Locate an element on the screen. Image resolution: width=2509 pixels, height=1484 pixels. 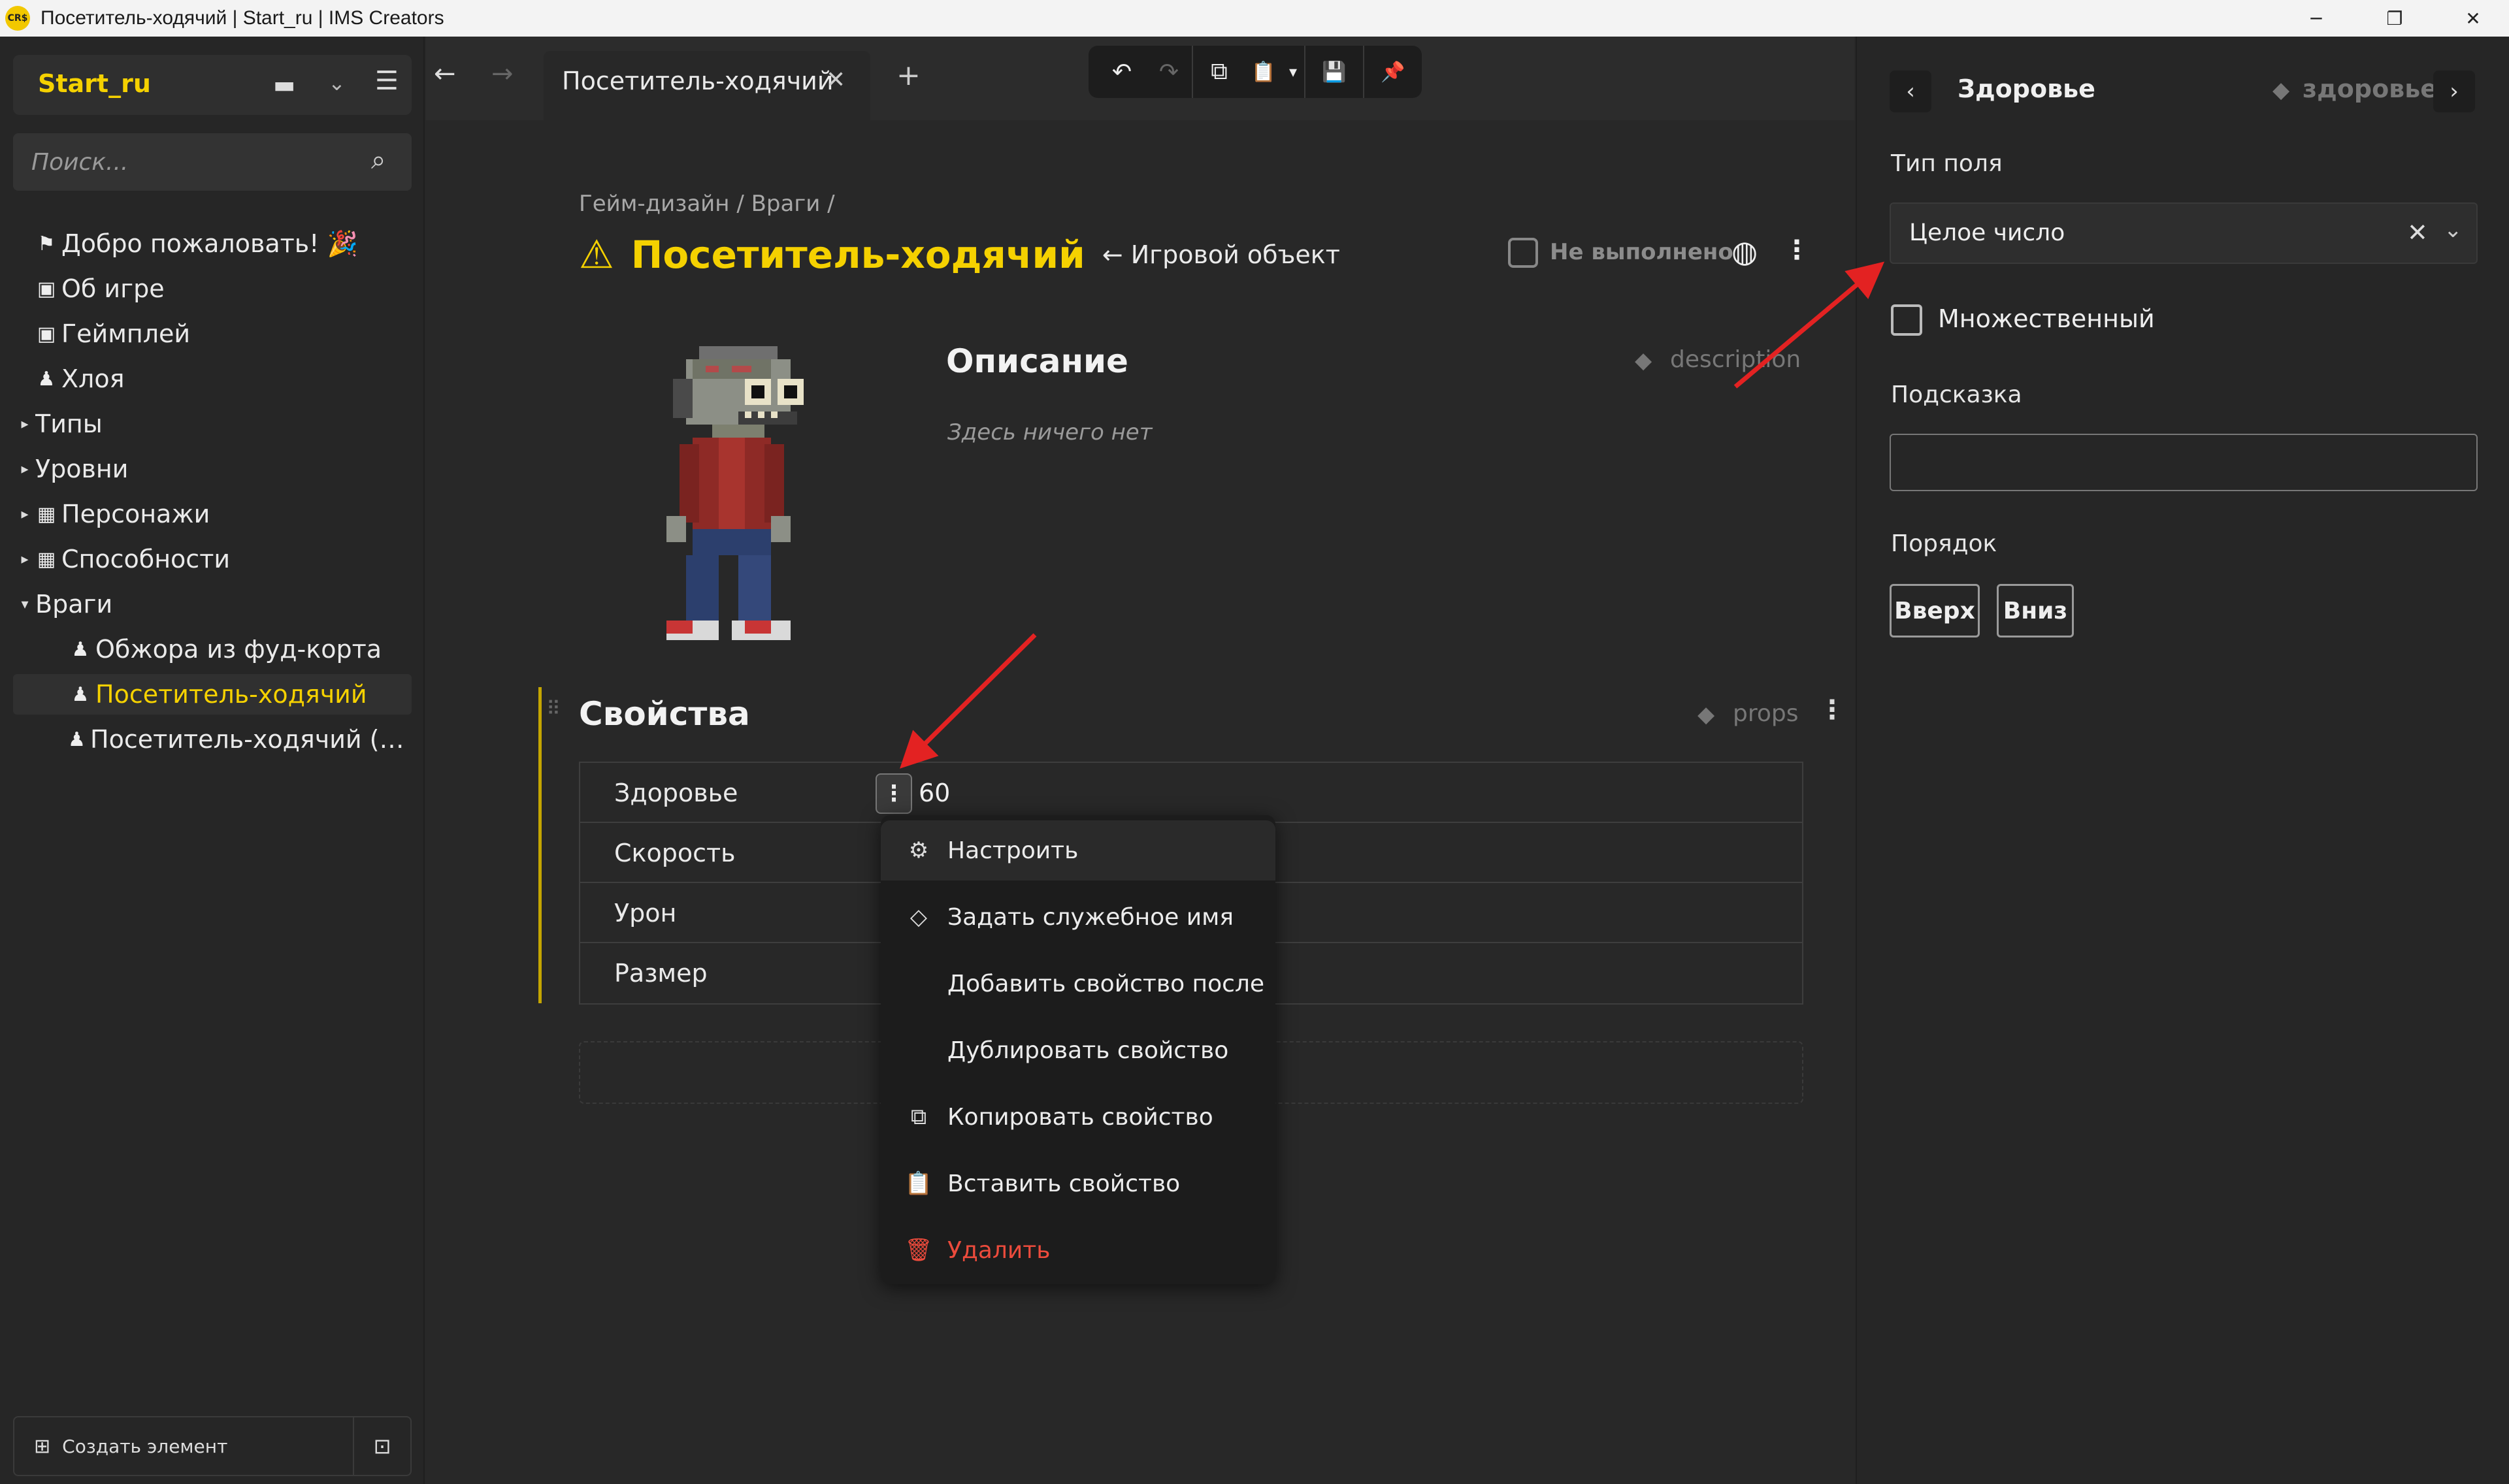
sidebar-item: ▣ Геймплей is located at coordinates (212, 334).